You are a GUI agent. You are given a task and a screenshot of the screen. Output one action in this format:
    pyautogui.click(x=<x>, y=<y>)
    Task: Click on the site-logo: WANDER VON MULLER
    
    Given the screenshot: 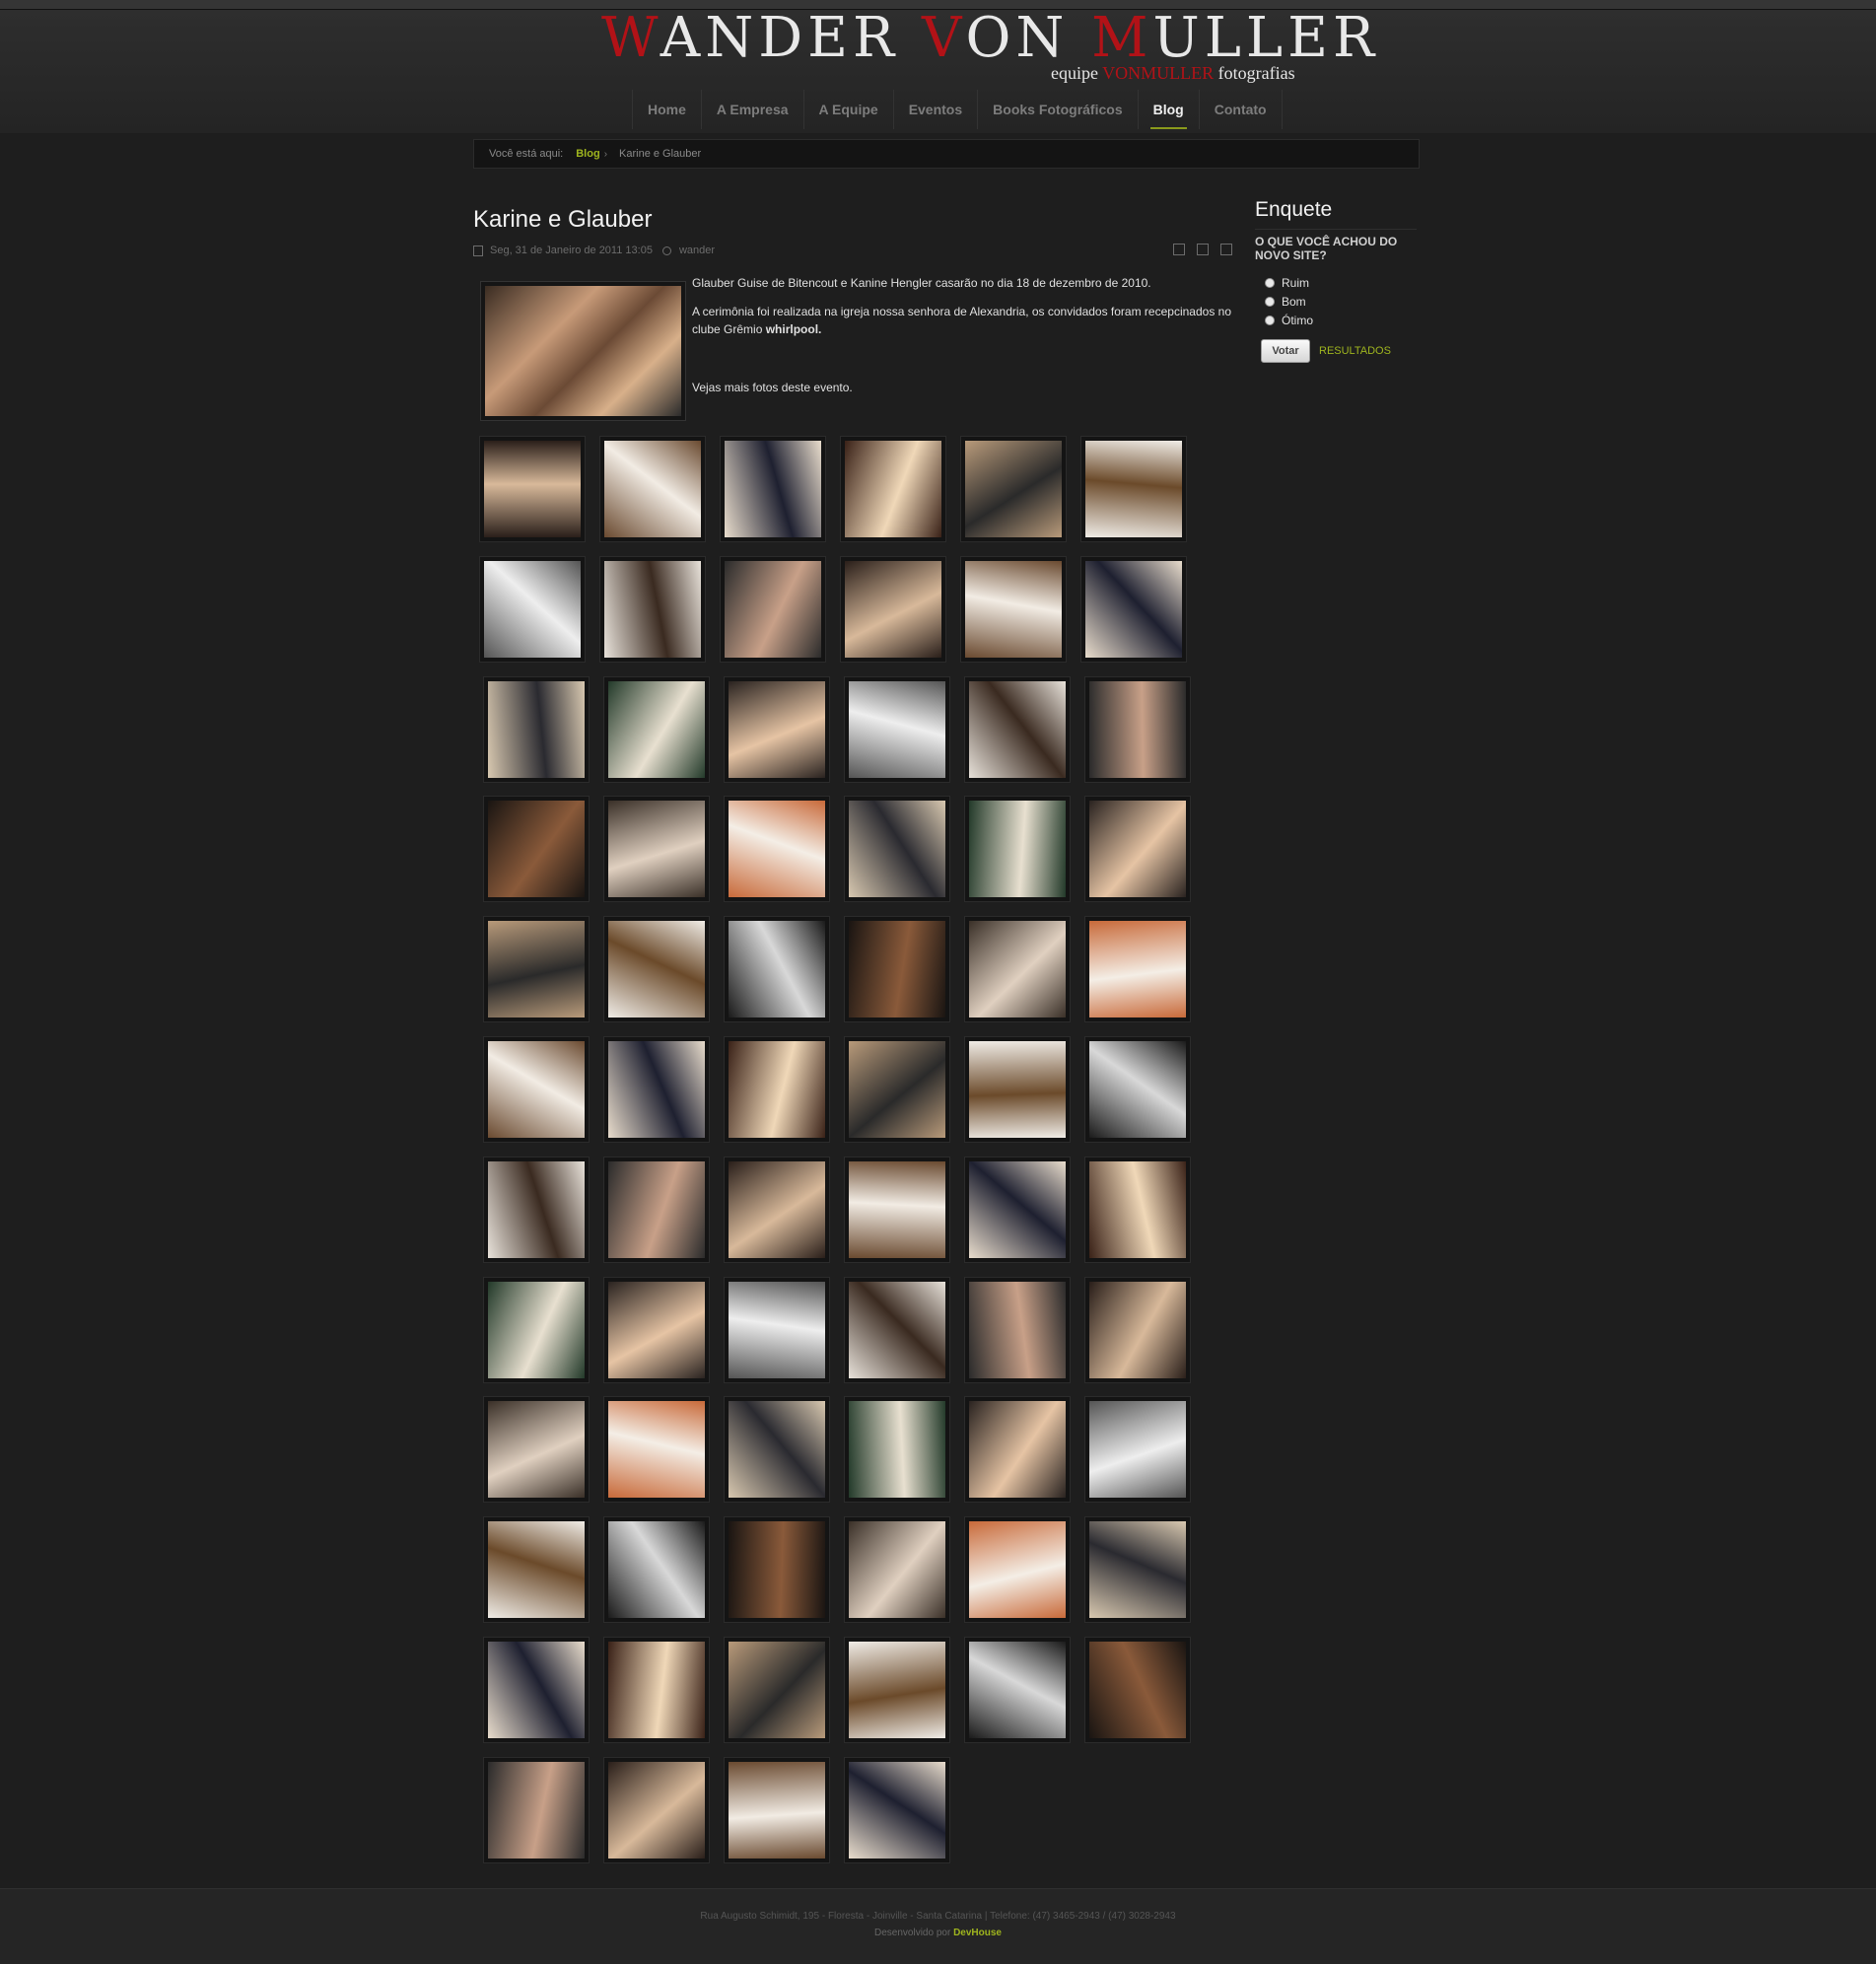 What is the action you would take?
    pyautogui.click(x=987, y=38)
    